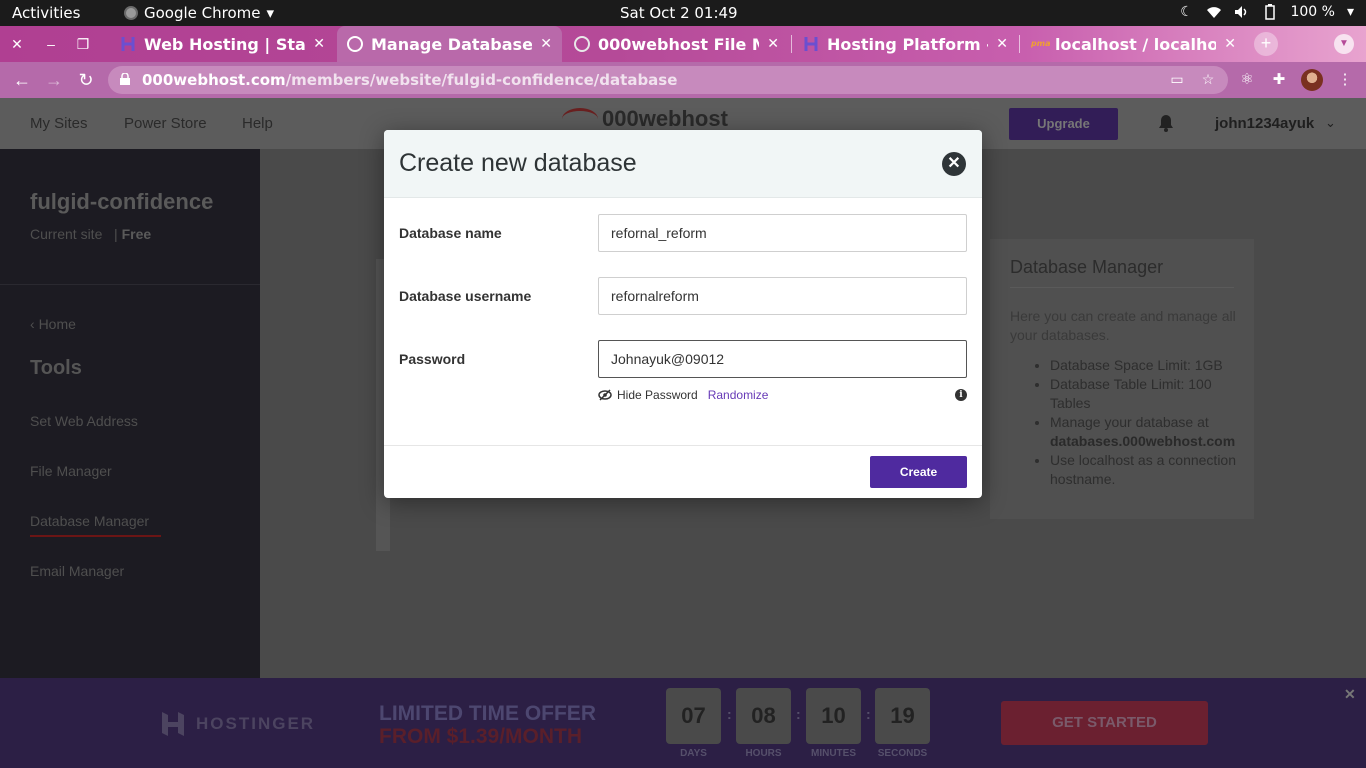 The height and width of the screenshot is (768, 1366). I want to click on countdown-label: HOURS, so click(763, 753).